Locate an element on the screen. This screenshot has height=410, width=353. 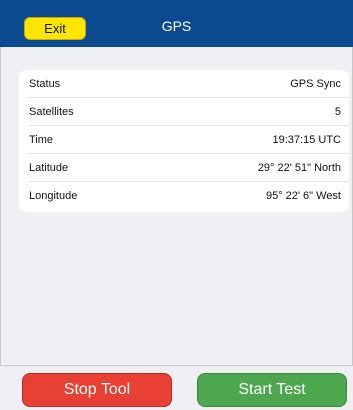
time-row: Time 19:37:15 UTC is located at coordinates (184, 140).